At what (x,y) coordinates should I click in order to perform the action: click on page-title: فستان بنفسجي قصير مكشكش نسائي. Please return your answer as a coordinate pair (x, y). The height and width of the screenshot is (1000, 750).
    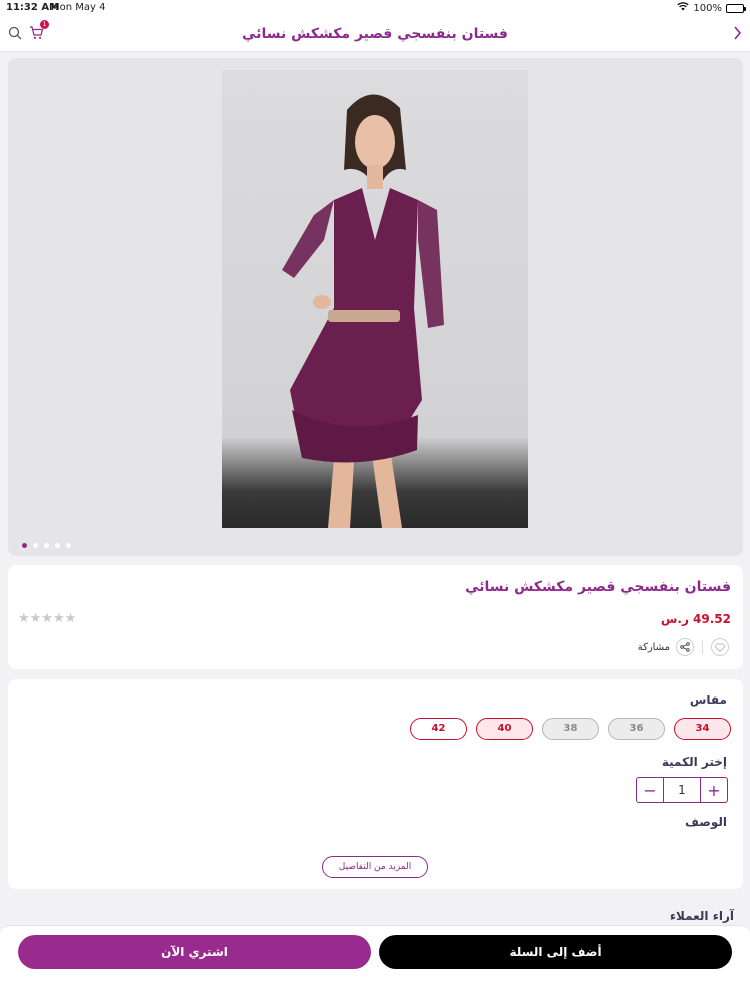
    Looking at the image, I should click on (375, 34).